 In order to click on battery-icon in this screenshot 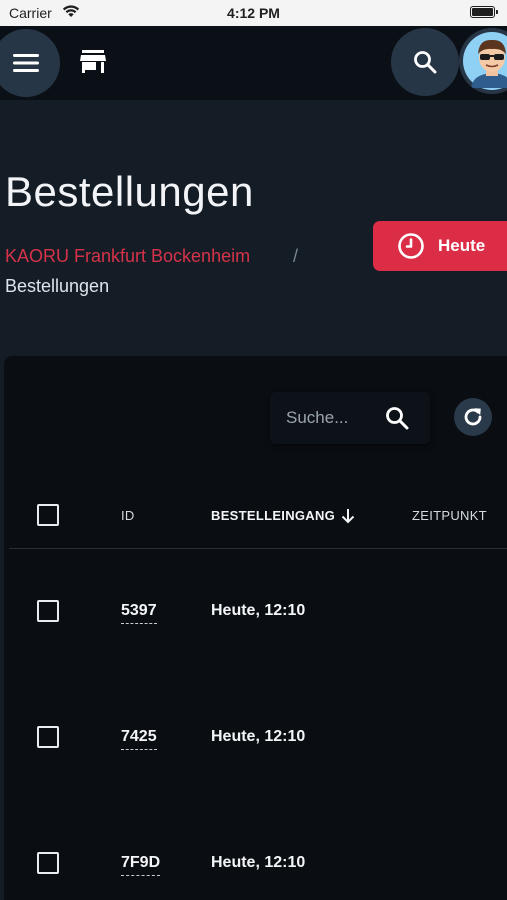, I will do `click(484, 12)`.